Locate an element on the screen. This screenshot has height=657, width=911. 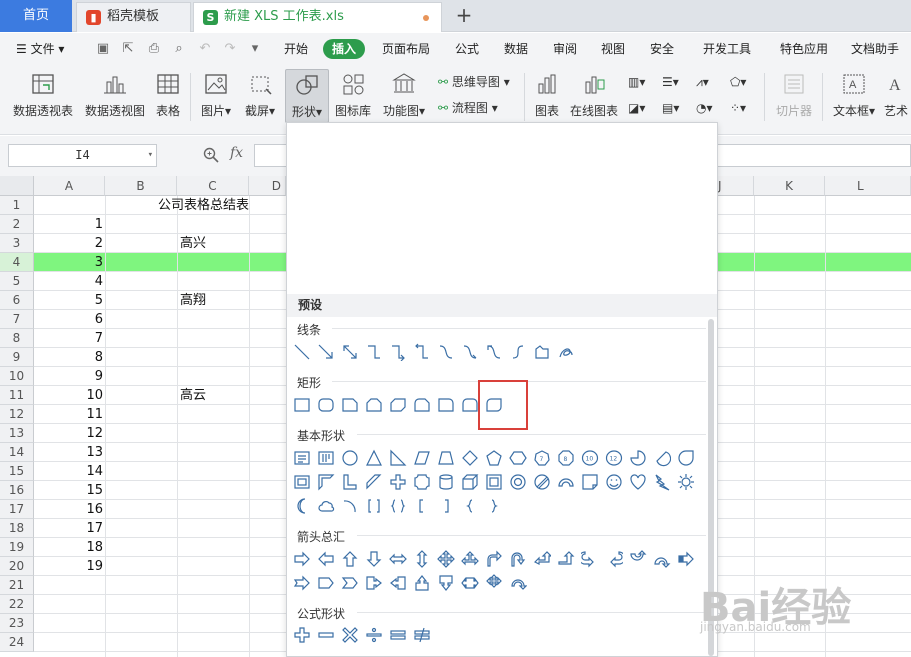
elbow-arrow-connector-shape-icon is located at coordinates (398, 352).